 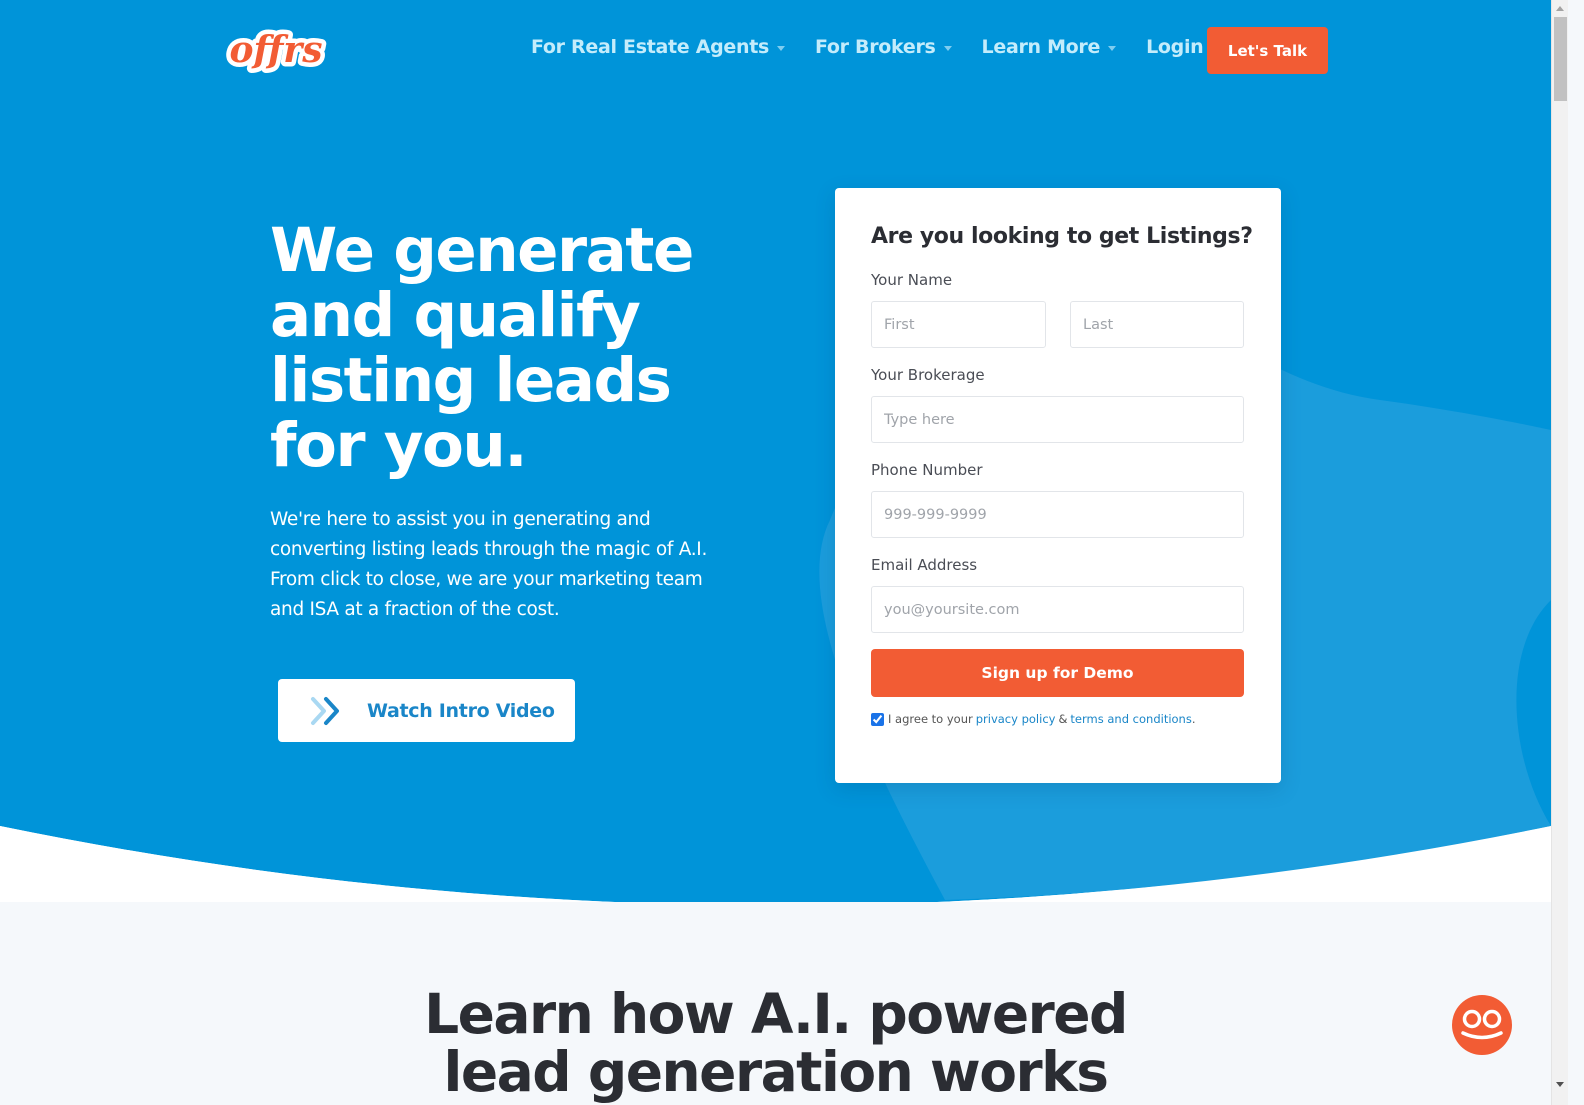 I want to click on section-title-line: Learn how A.I. powered, so click(x=776, y=1014).